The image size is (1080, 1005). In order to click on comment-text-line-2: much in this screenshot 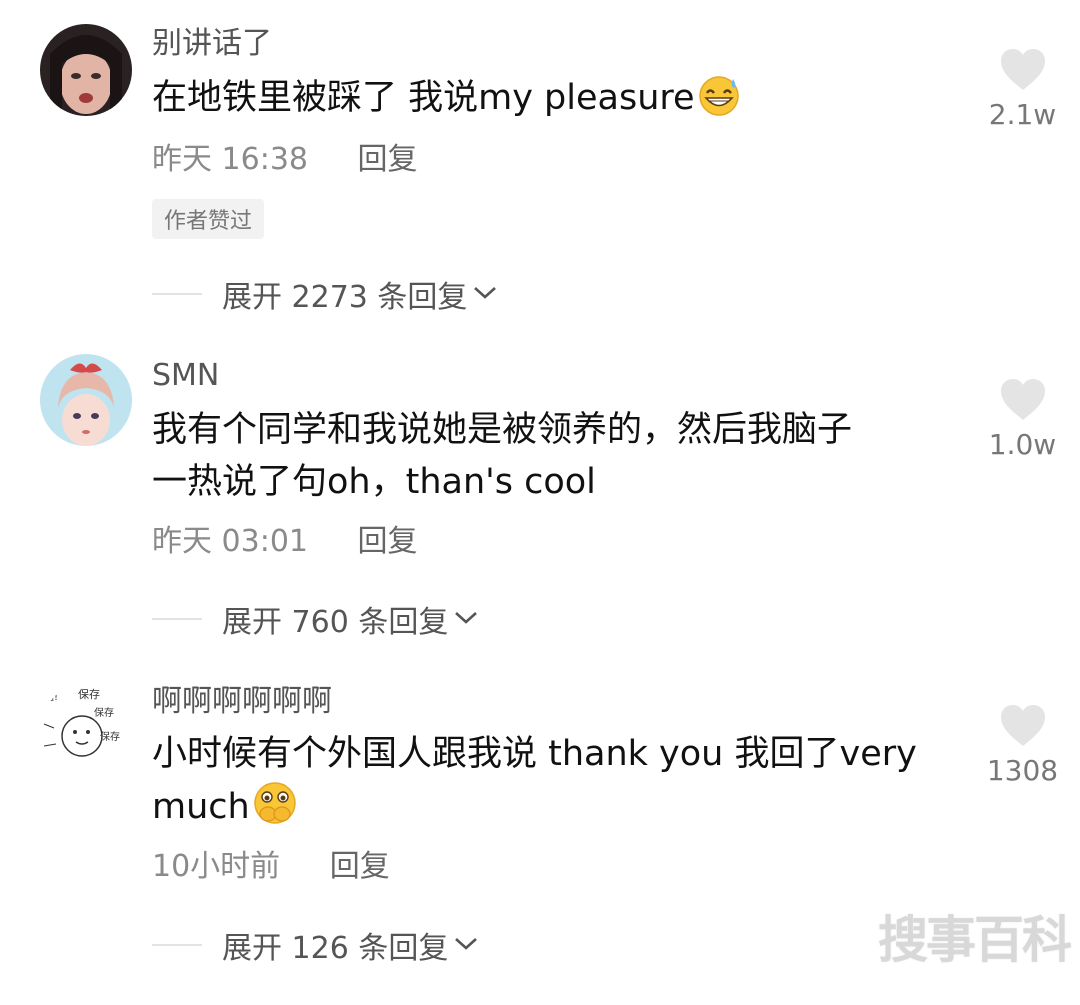, I will do `click(201, 807)`.